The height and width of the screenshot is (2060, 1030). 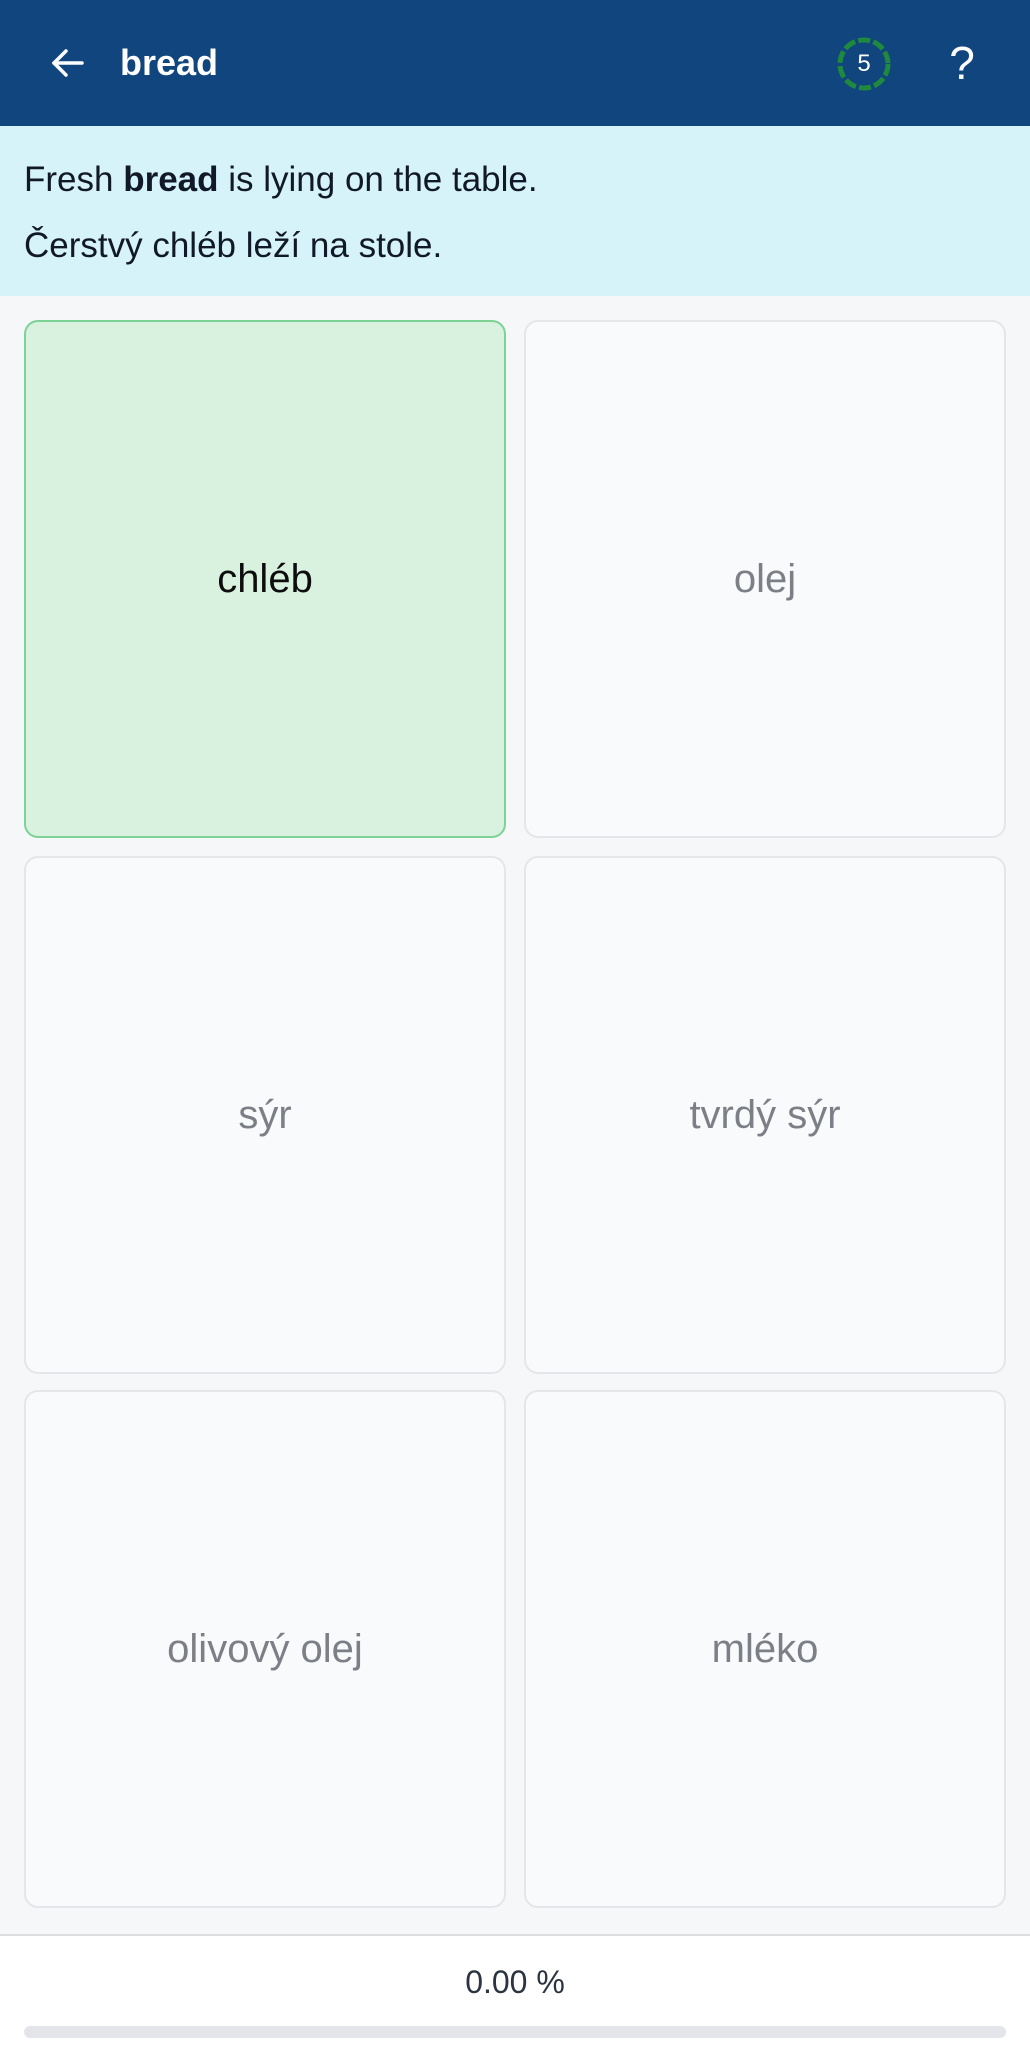 I want to click on answer-option: tvrdý sýr, so click(x=765, y=1115).